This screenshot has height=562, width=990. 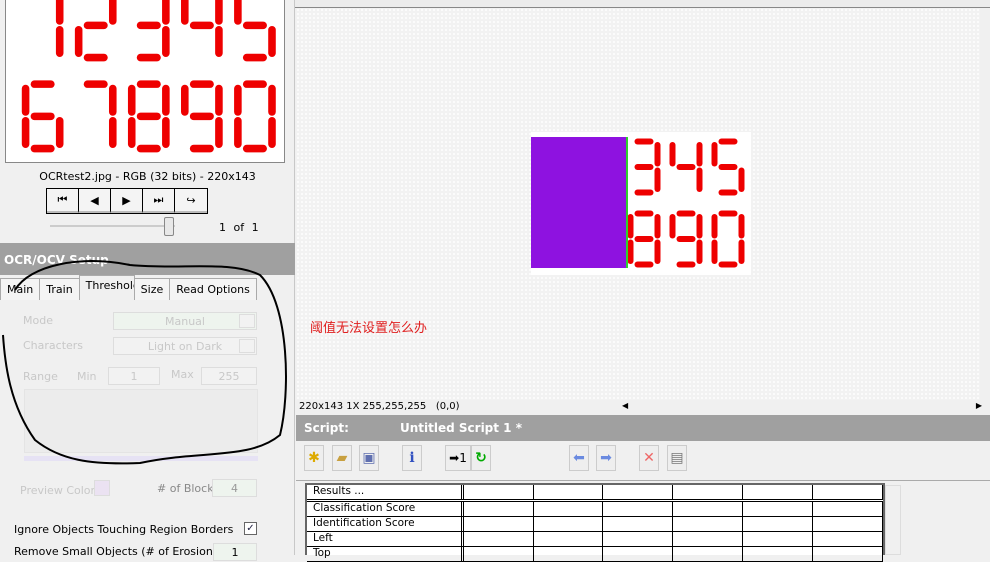 What do you see at coordinates (893, 520) in the screenshot?
I see `results-scrollbar` at bounding box center [893, 520].